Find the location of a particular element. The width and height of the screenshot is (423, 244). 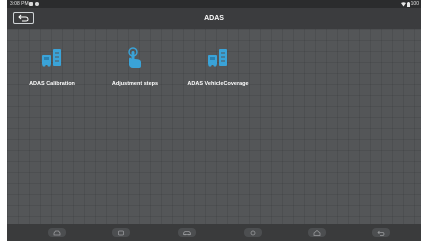

nav-screenshot-button is located at coordinates (253, 232).